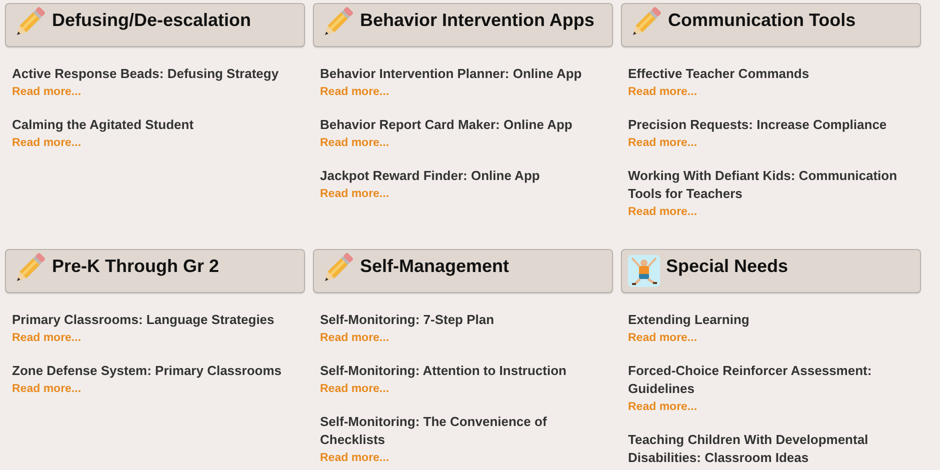  Describe the element at coordinates (644, 271) in the screenshot. I see `child-figure-icon` at that location.